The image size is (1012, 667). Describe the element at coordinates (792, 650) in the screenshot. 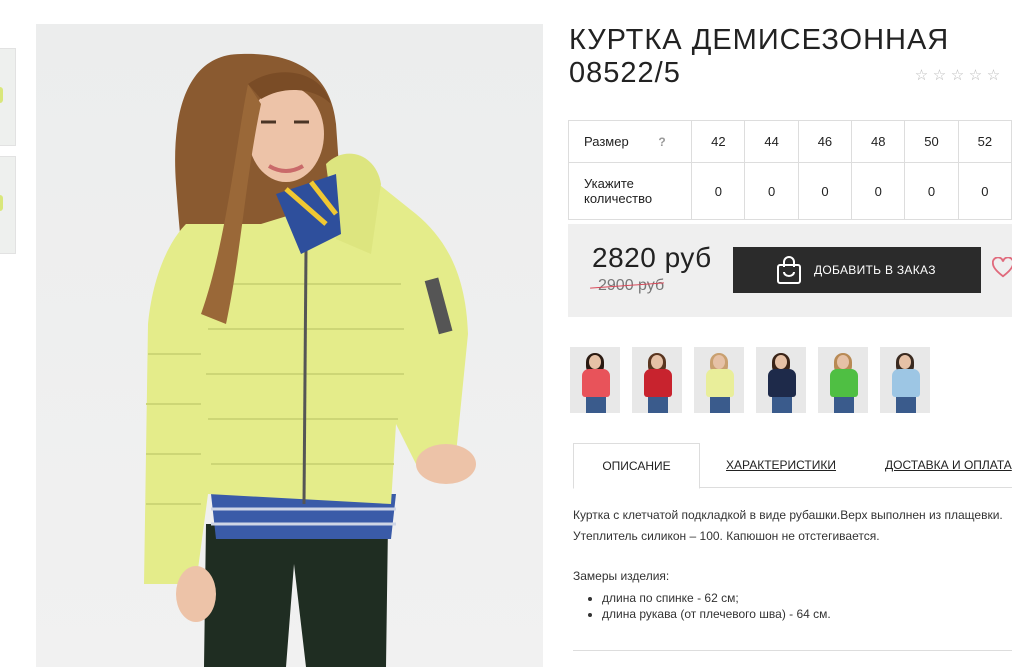

I see `section-divider` at that location.